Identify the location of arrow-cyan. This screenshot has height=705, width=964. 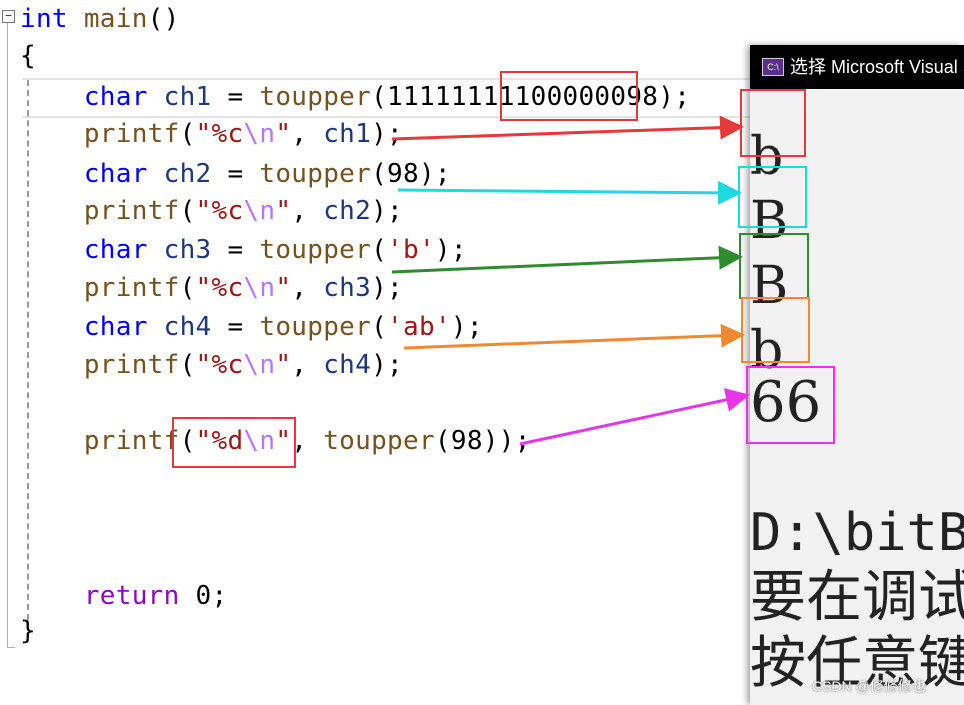
(569, 192).